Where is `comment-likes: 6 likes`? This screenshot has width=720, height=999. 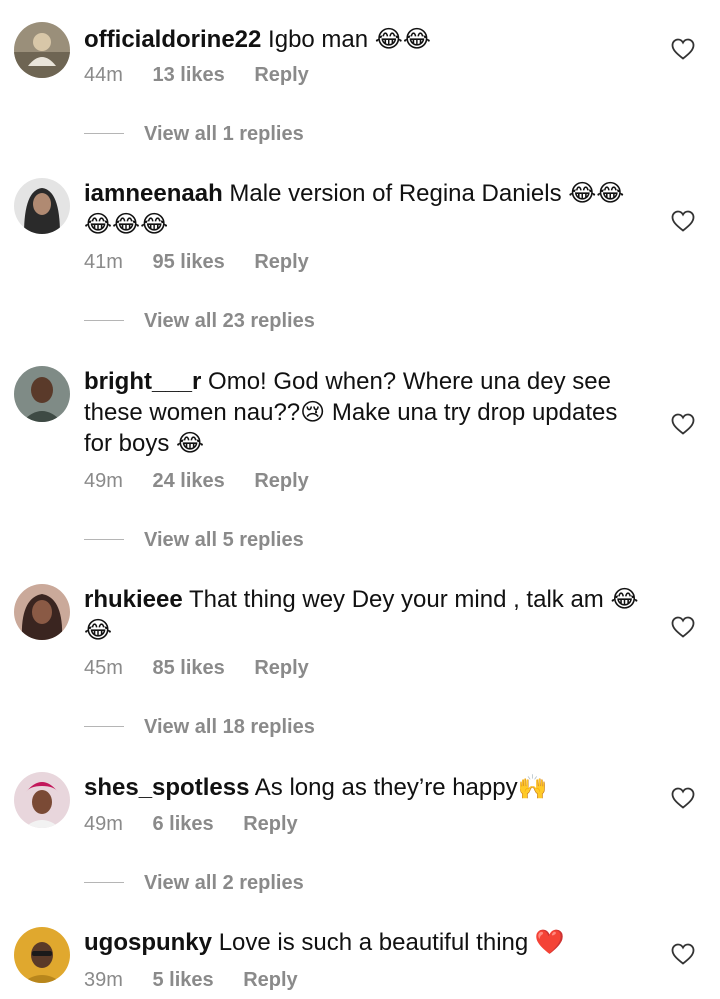 comment-likes: 6 likes is located at coordinates (182, 824).